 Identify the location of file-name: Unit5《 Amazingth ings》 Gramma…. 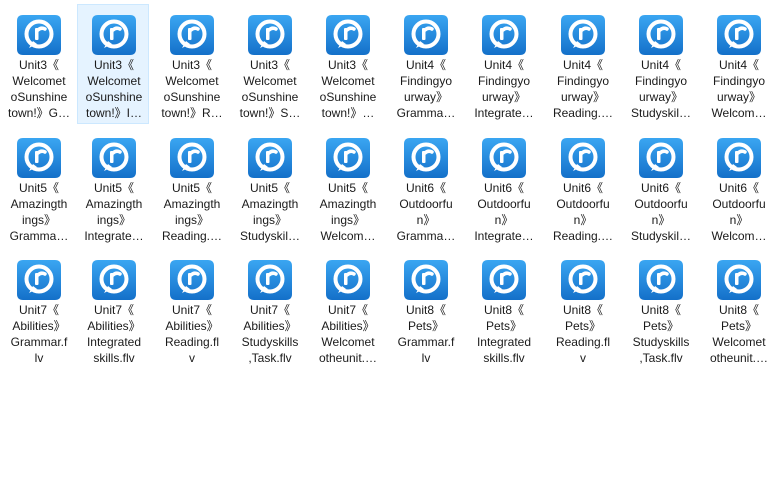
(39, 212).